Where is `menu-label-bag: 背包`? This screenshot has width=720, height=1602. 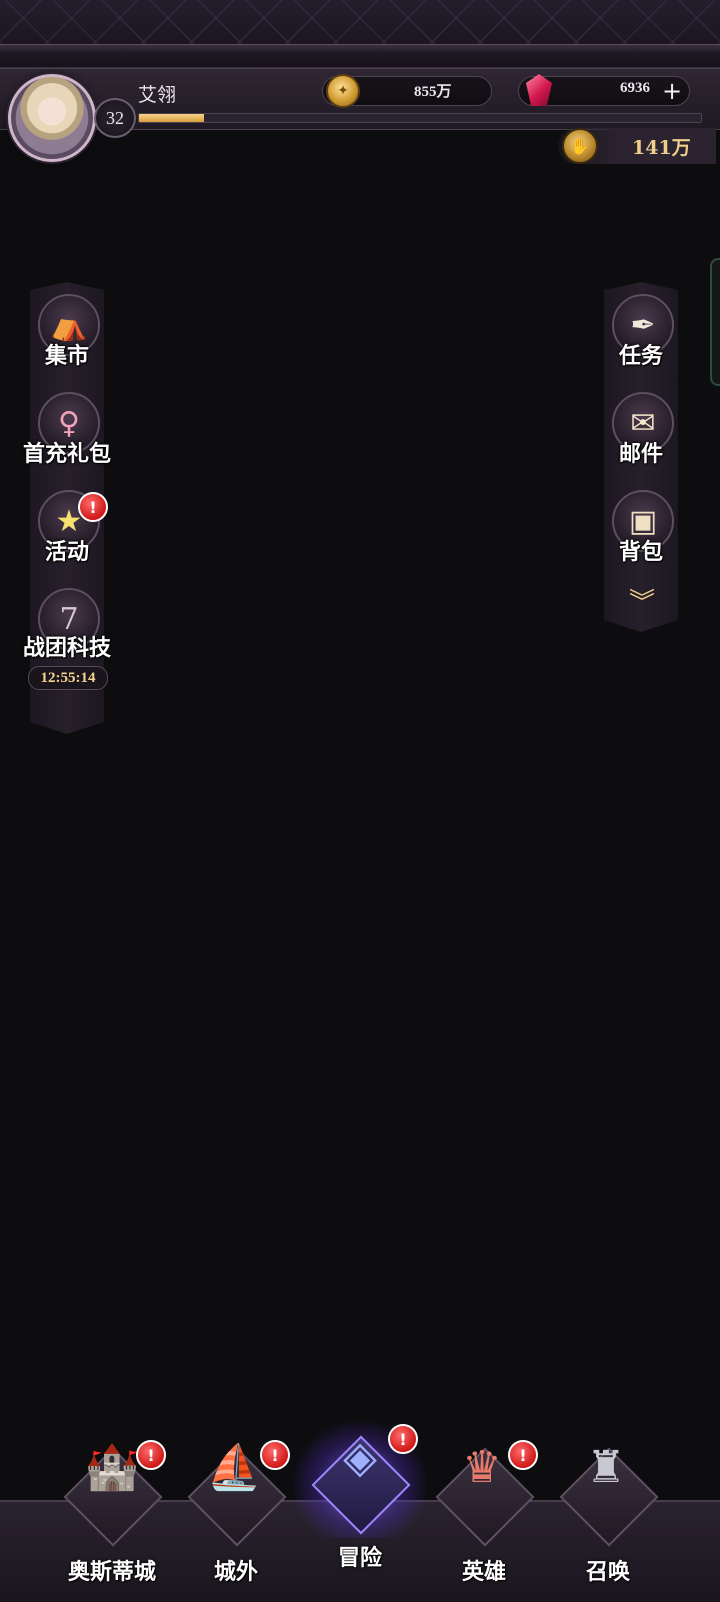 menu-label-bag: 背包 is located at coordinates (641, 550).